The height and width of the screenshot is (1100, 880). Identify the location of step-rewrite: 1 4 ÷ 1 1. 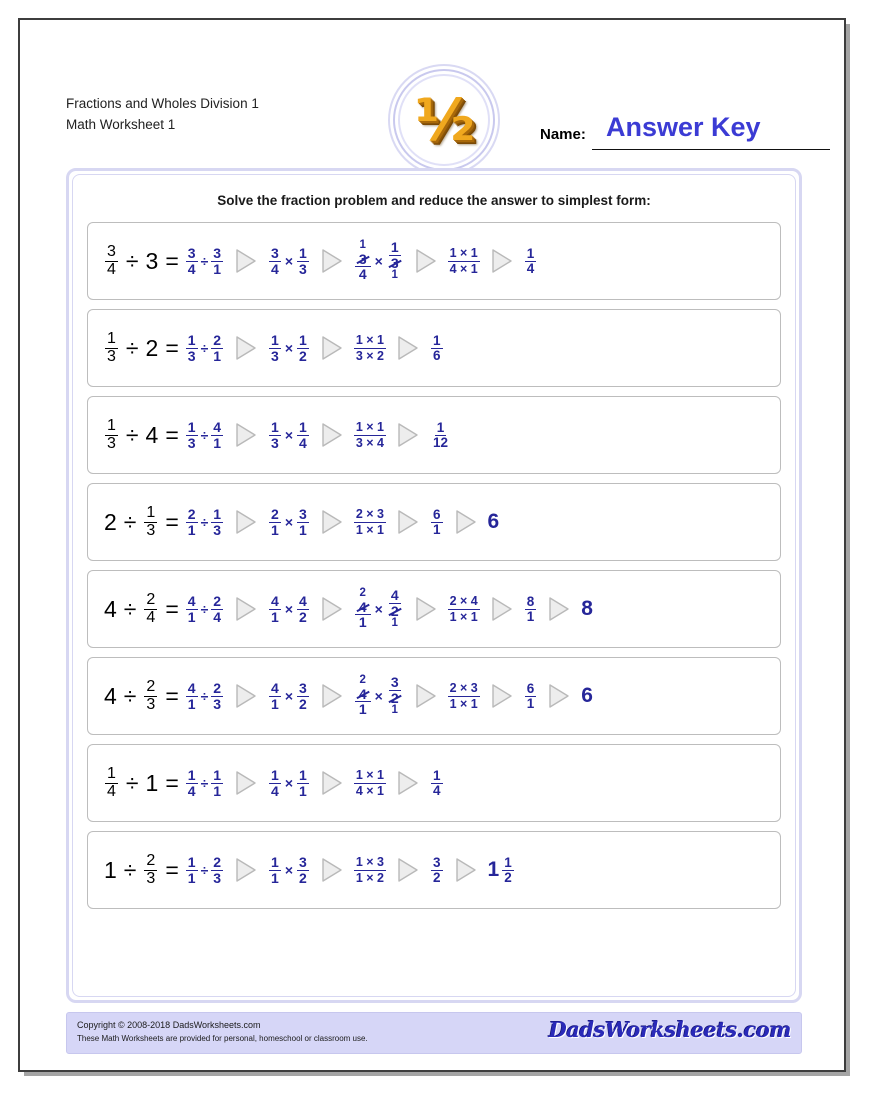
(204, 783).